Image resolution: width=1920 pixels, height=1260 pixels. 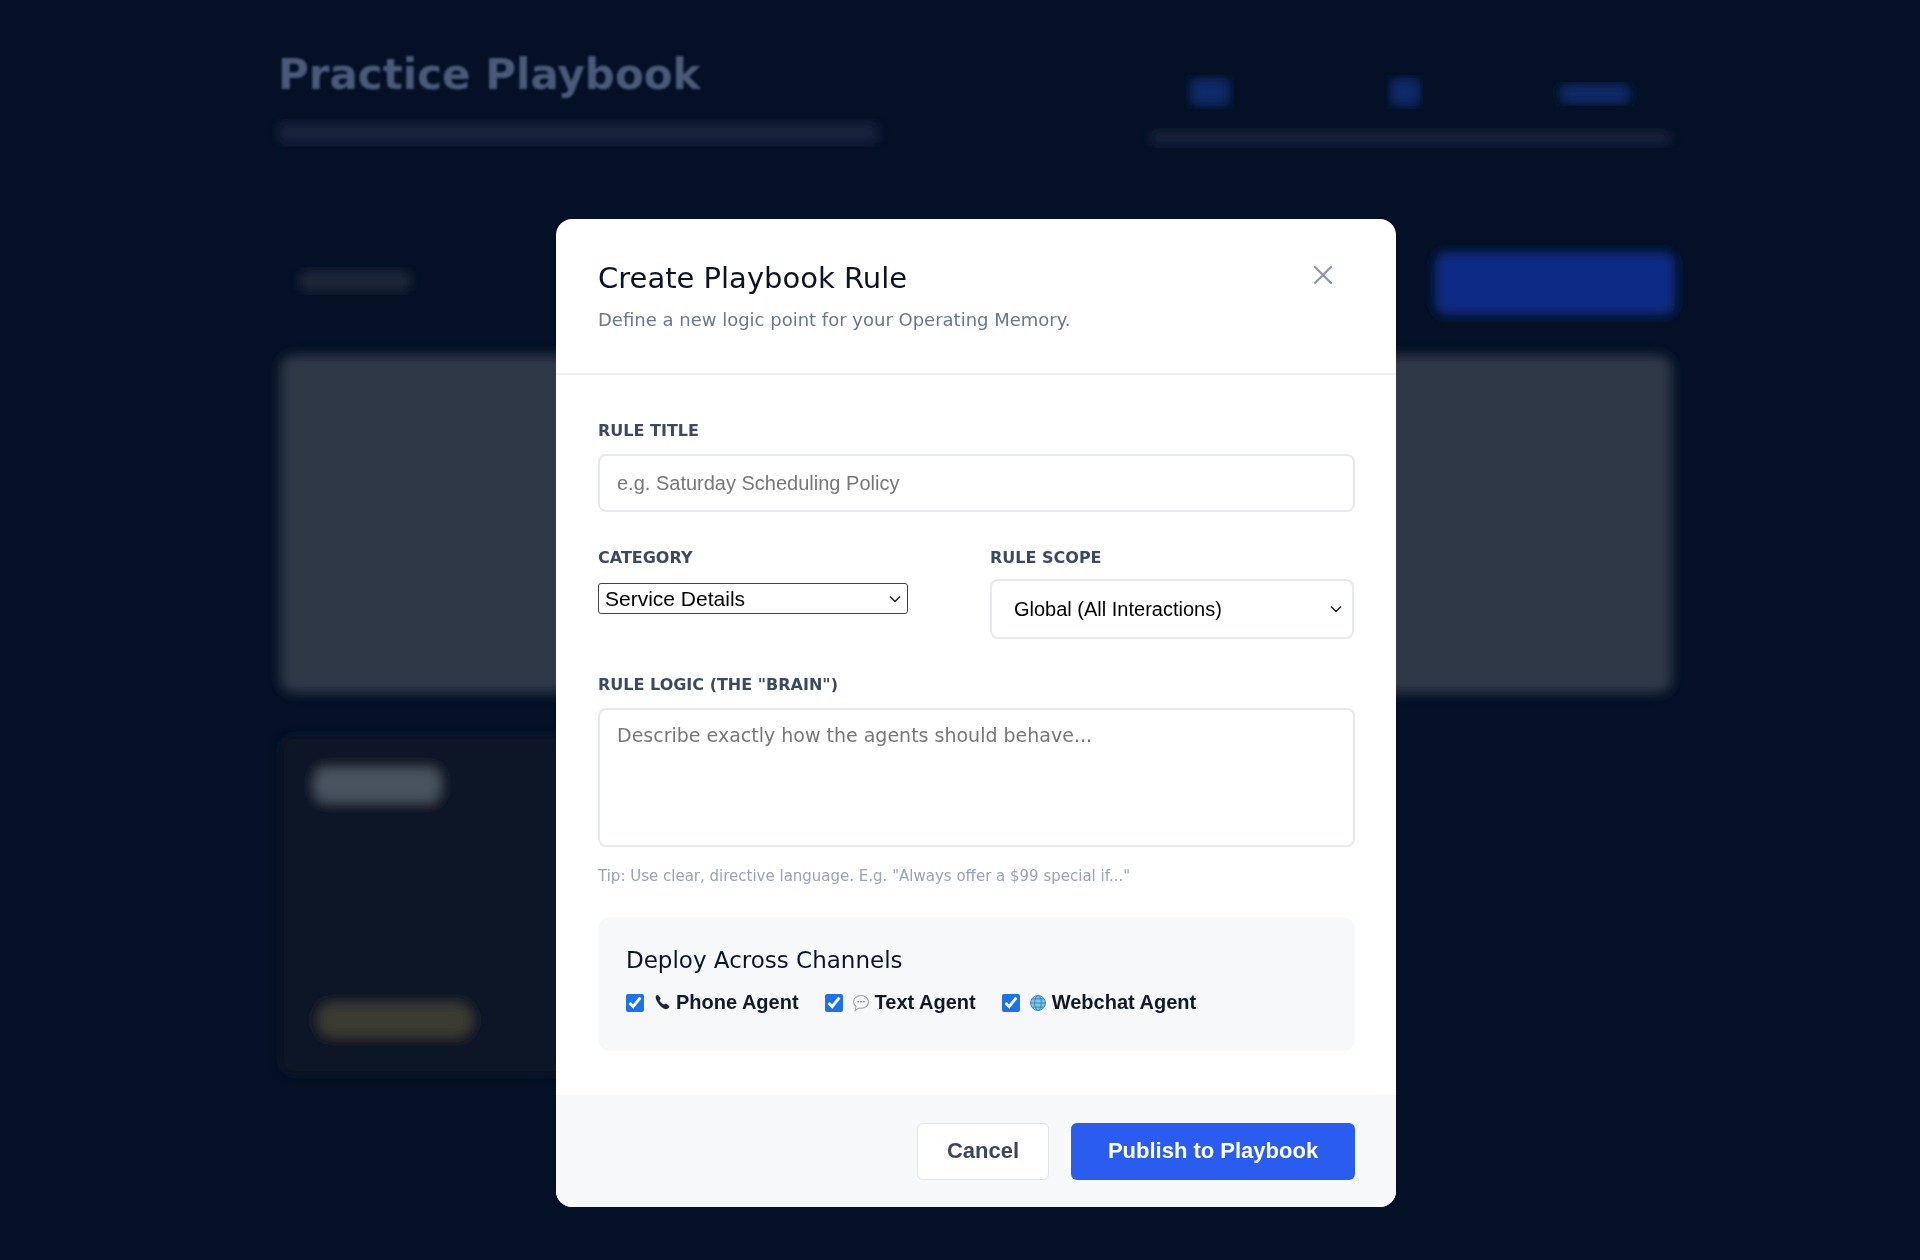 I want to click on field-label: RULE TITLE, so click(x=649, y=430).